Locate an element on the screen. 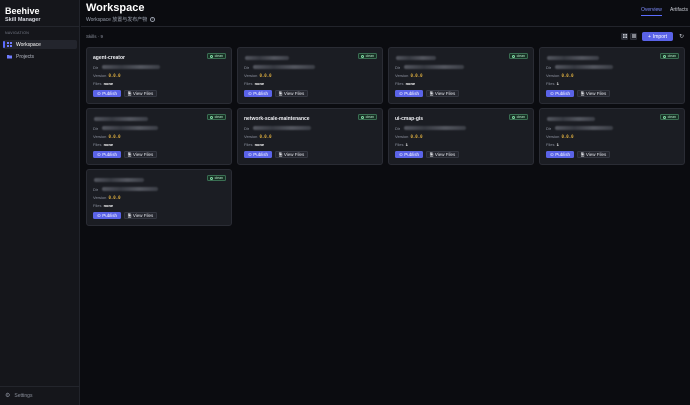 Image resolution: width=690 pixels, height=405 pixels. sidebar-item-projects: Projects is located at coordinates (40, 56).